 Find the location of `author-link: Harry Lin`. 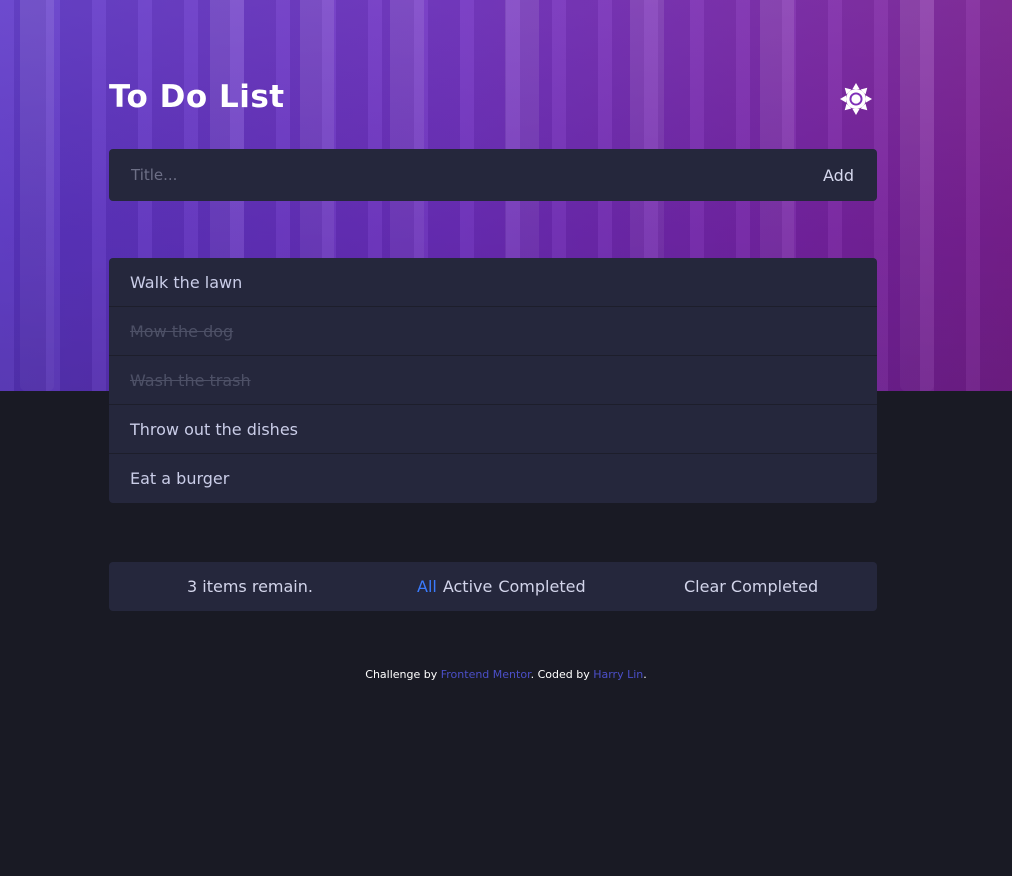

author-link: Harry Lin is located at coordinates (618, 674).